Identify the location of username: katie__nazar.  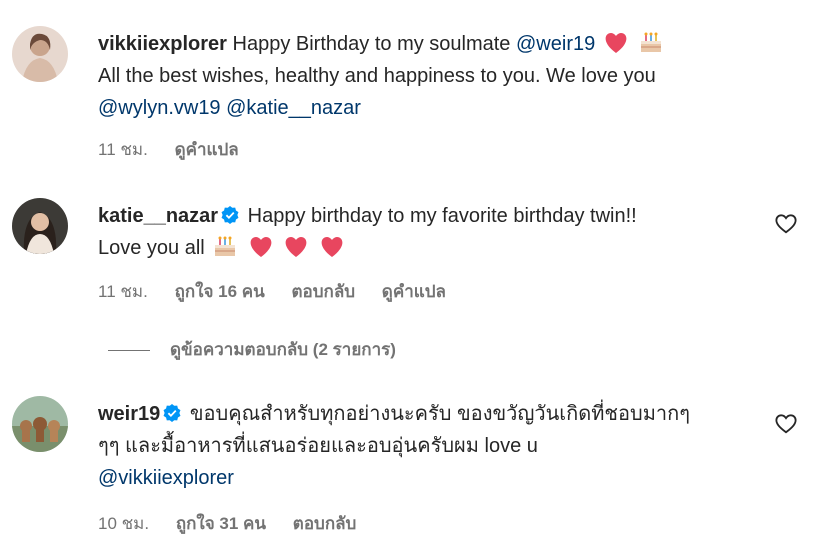
(158, 216).